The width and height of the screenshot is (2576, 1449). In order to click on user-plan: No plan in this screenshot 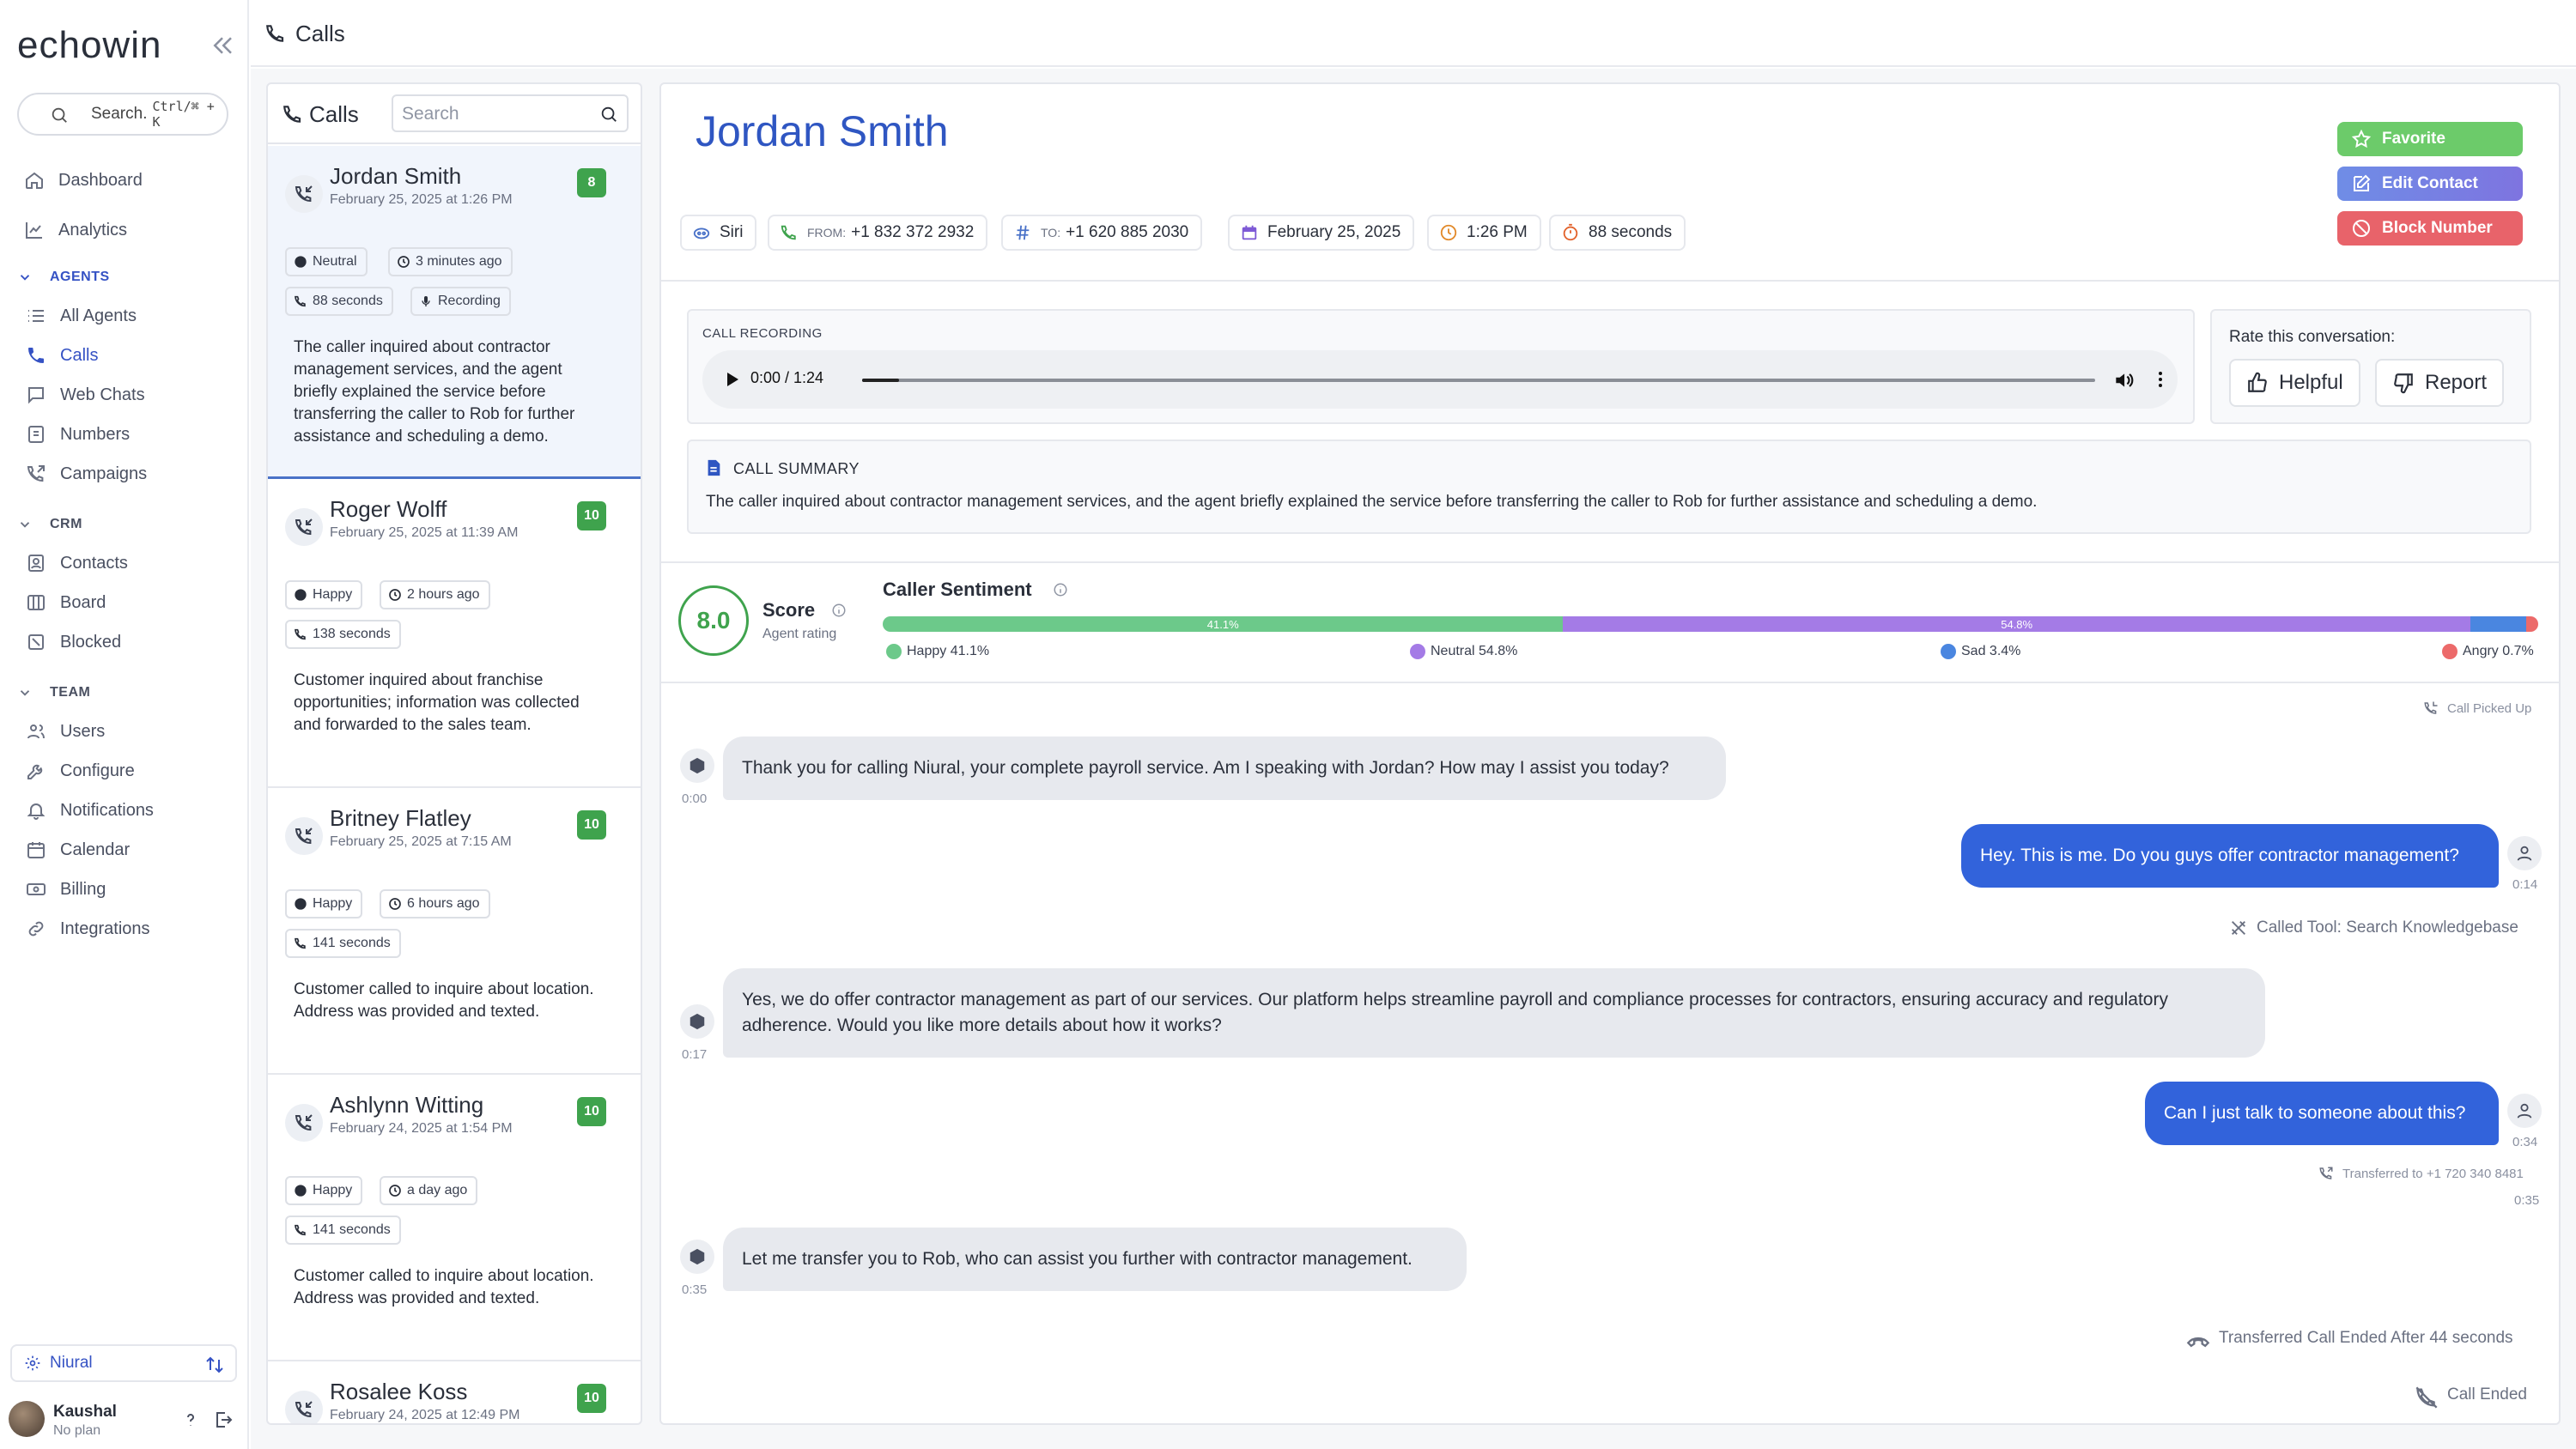, I will do `click(77, 1430)`.